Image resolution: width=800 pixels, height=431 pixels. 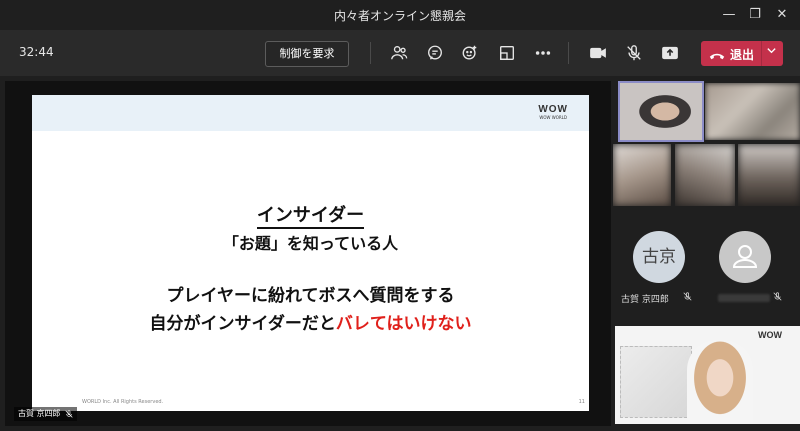 I want to click on share-tray-icon, so click(x=507, y=53).